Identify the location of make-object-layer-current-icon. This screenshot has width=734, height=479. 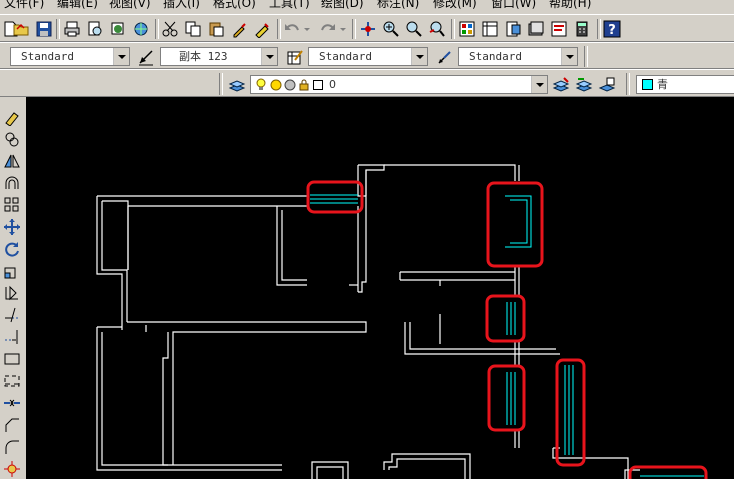
(561, 85).